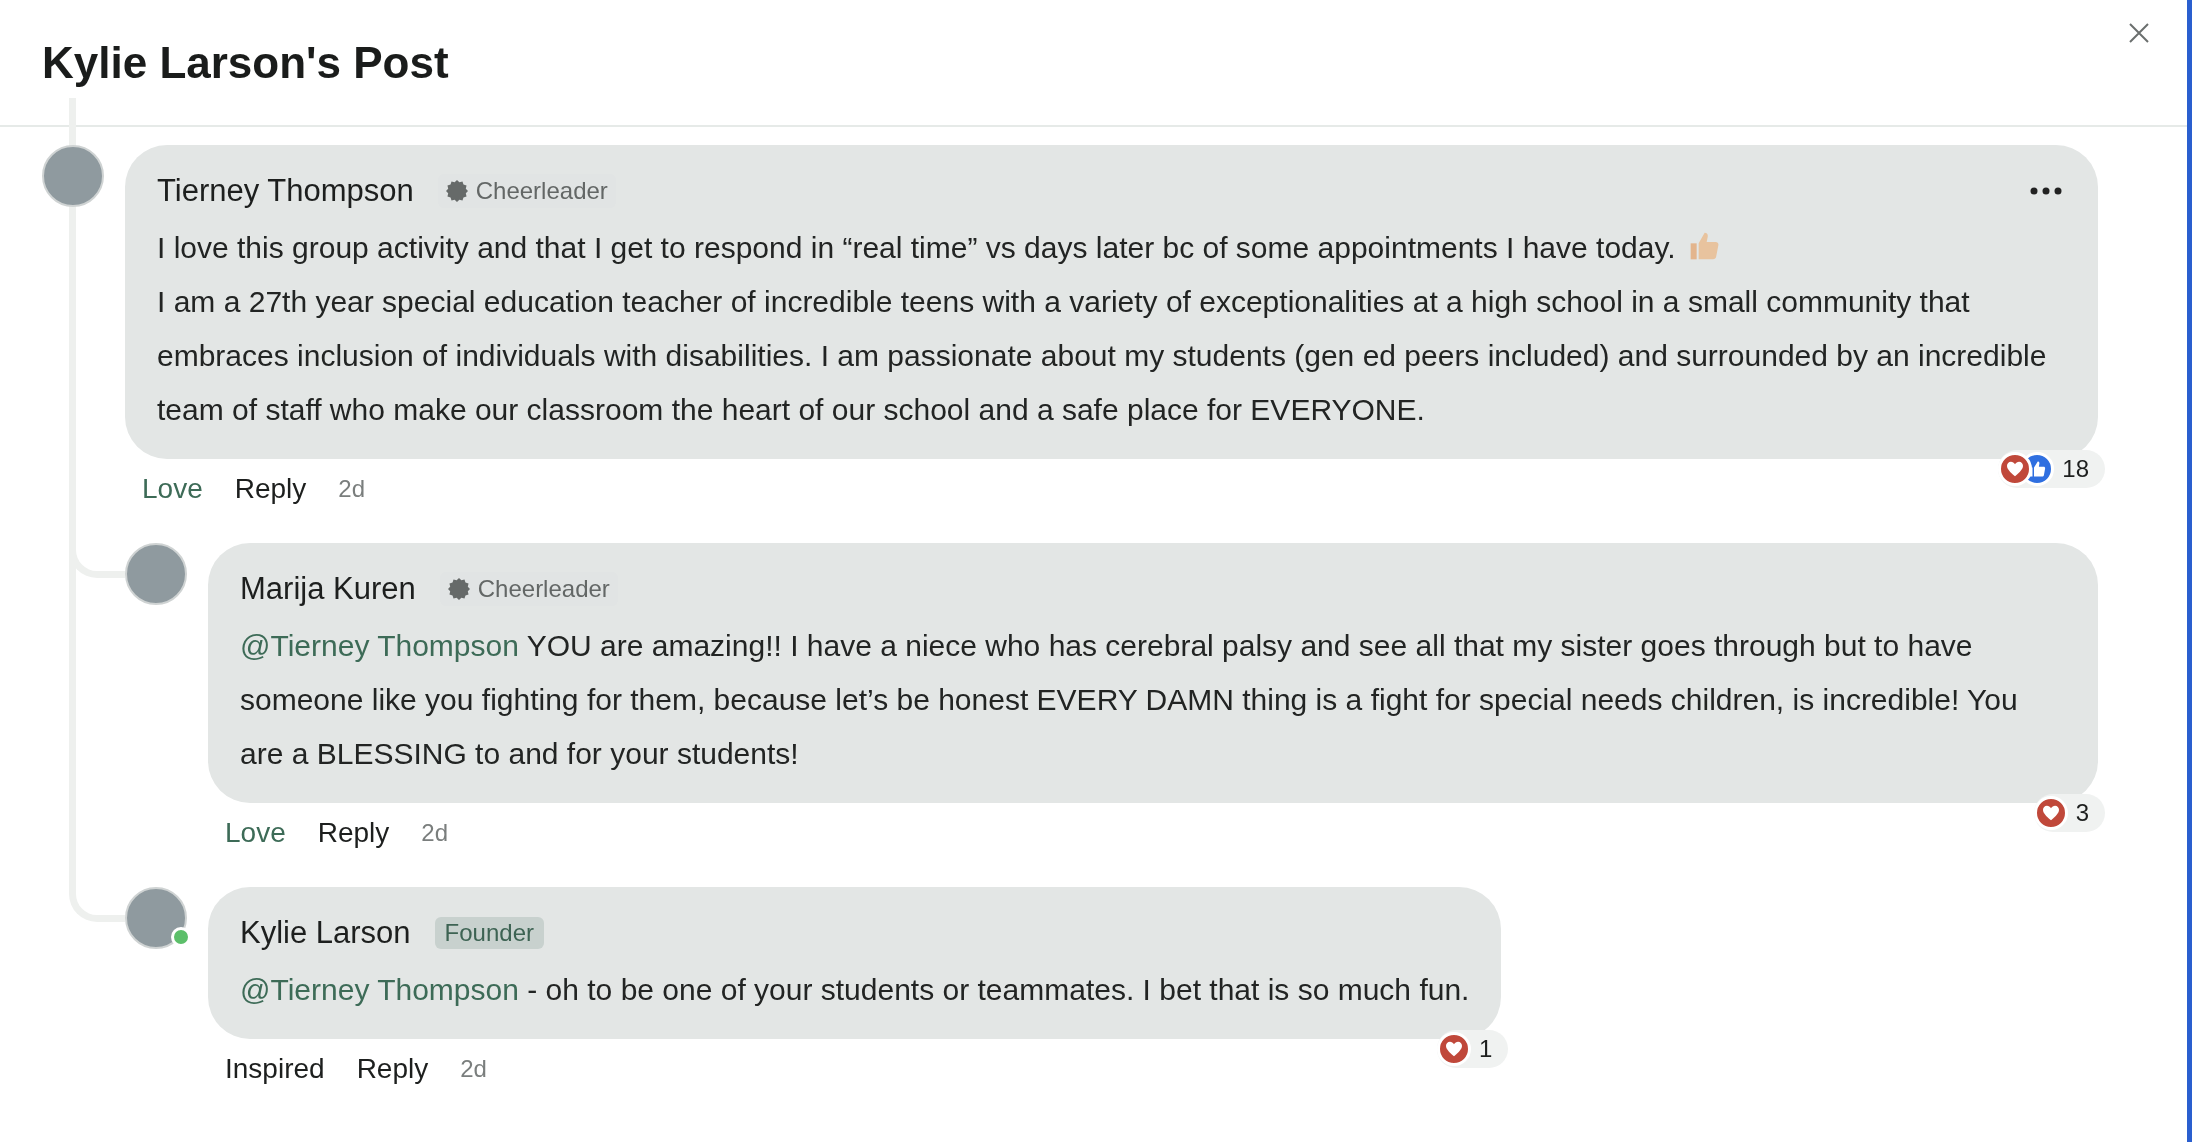 This screenshot has width=2192, height=1142. Describe the element at coordinates (2046, 191) in the screenshot. I see `more-icon` at that location.